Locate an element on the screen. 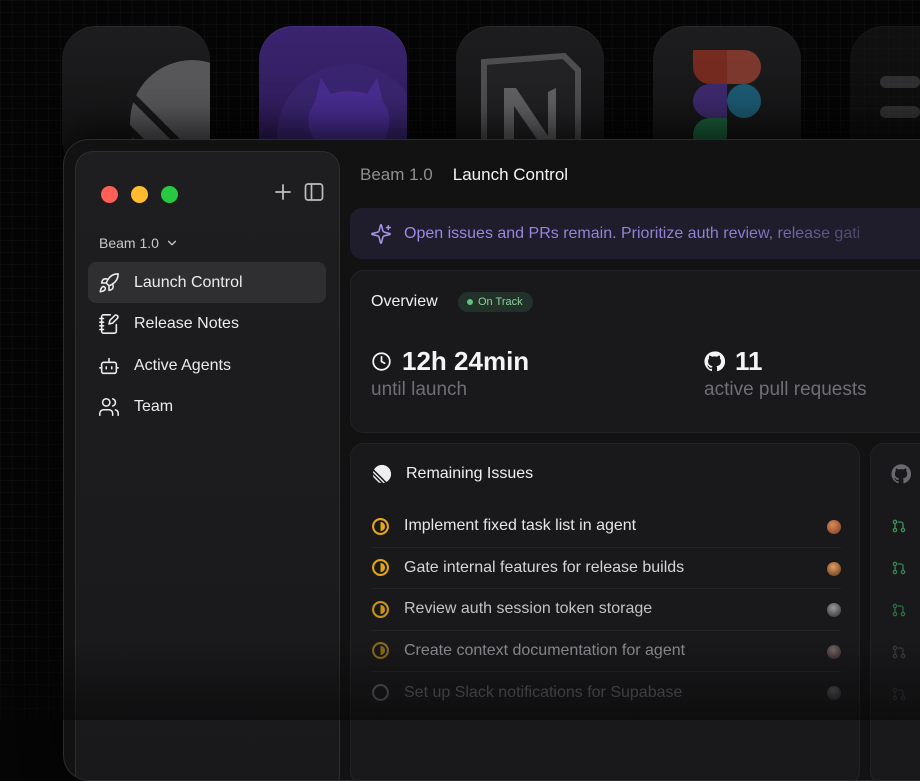 Image resolution: width=920 pixels, height=781 pixels. issues-header: Remaining Issues is located at coordinates (452, 474).